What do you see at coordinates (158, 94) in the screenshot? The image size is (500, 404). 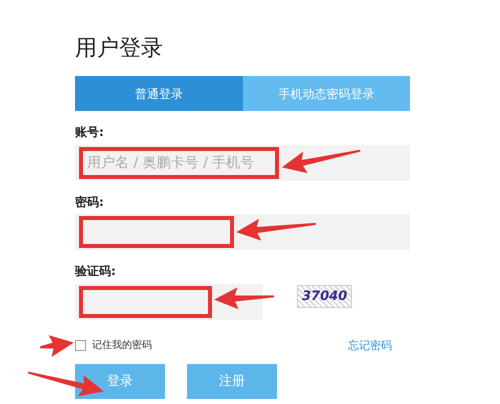 I see `login-tab: 普通登录` at bounding box center [158, 94].